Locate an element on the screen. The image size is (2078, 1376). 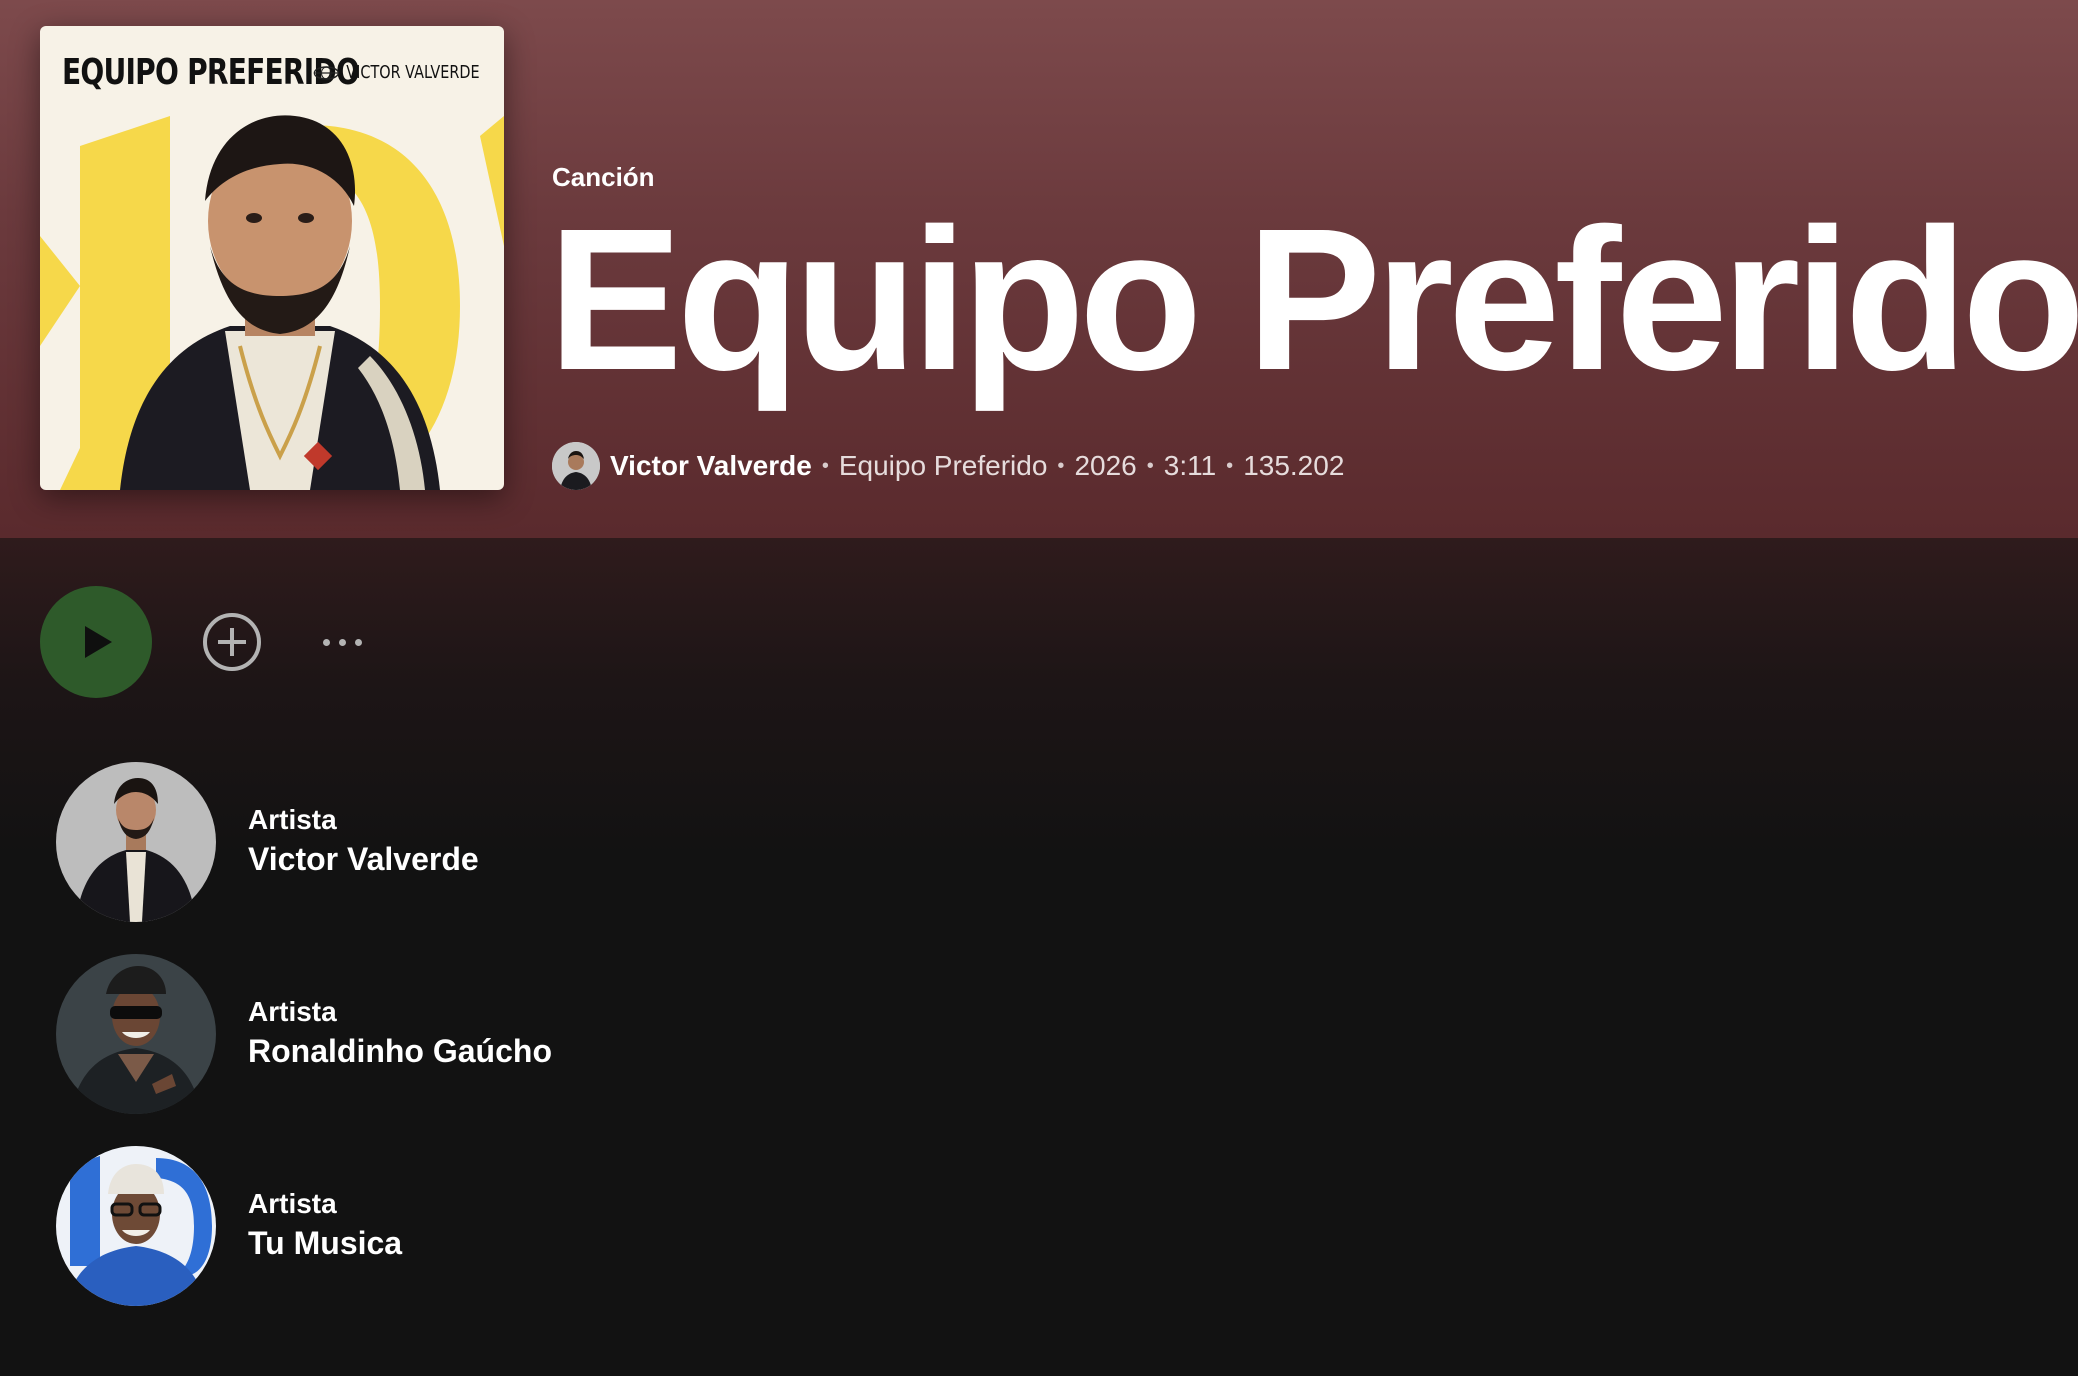
play-button is located at coordinates (96, 642).